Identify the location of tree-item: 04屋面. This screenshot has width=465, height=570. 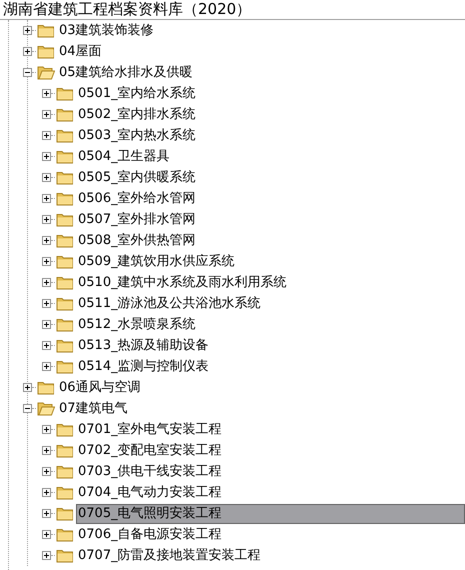
(80, 52).